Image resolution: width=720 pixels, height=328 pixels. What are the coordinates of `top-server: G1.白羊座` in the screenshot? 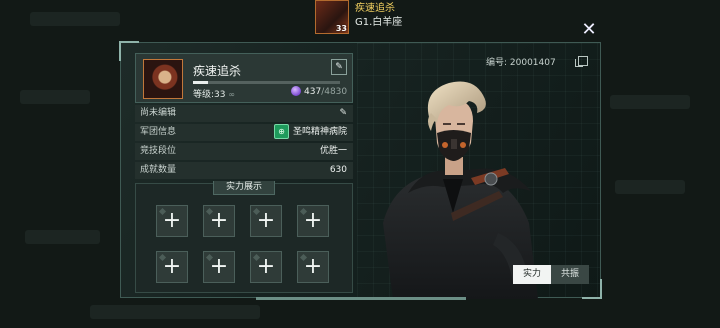 It's located at (379, 22).